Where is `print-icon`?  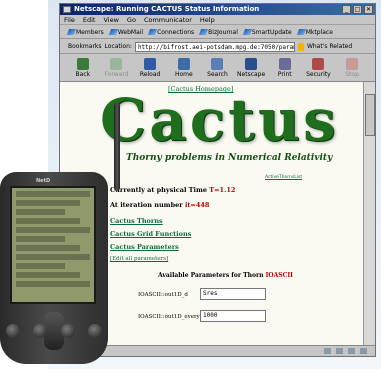 print-icon is located at coordinates (284, 64).